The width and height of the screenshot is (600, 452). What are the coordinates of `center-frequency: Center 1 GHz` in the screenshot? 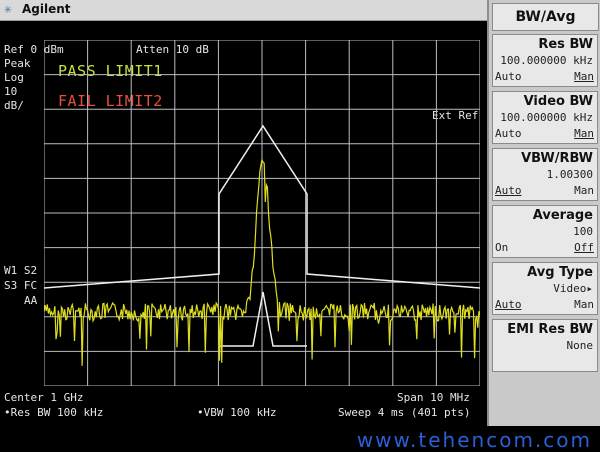 It's located at (44, 397).